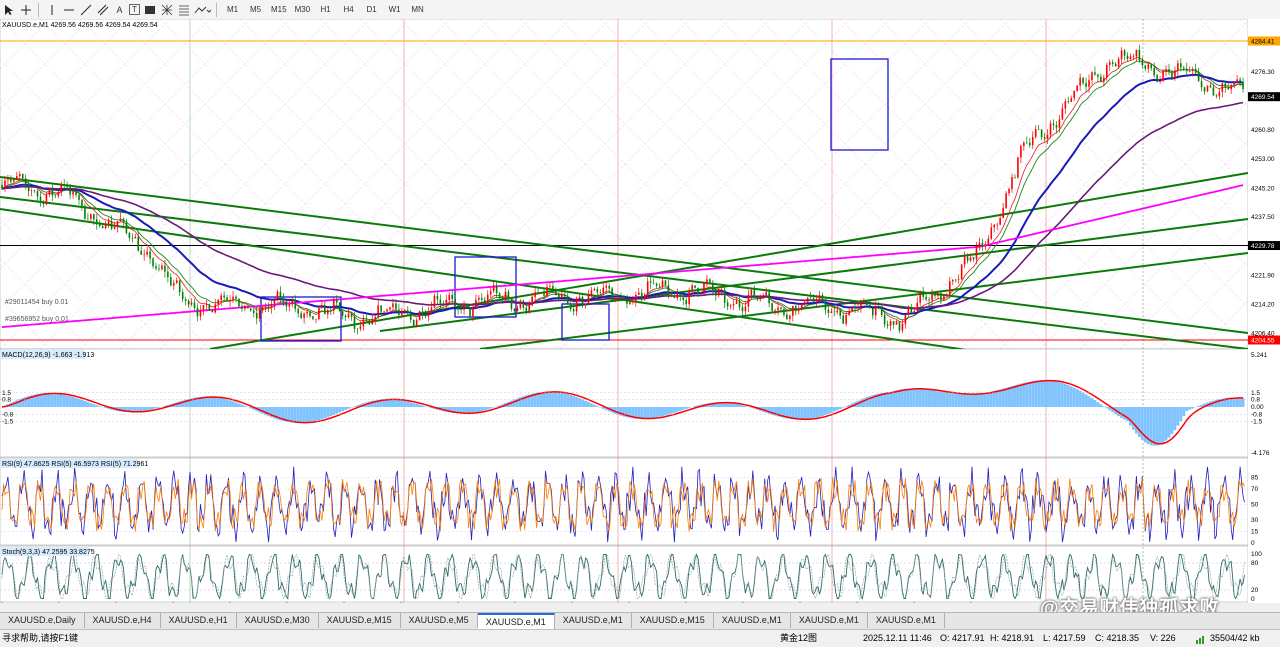 Image resolution: width=1280 pixels, height=647 pixels. What do you see at coordinates (149, 9) in the screenshot?
I see `rectangle-icon` at bounding box center [149, 9].